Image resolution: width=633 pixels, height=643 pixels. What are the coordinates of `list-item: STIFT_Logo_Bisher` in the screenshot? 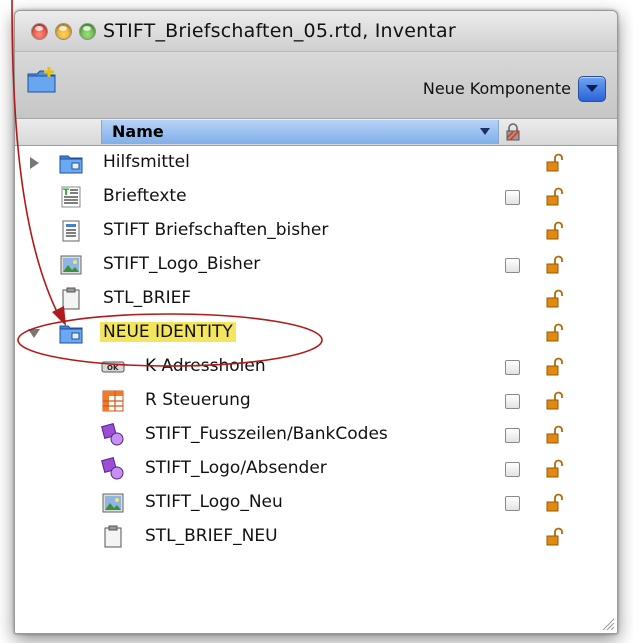 It's located at (316, 265).